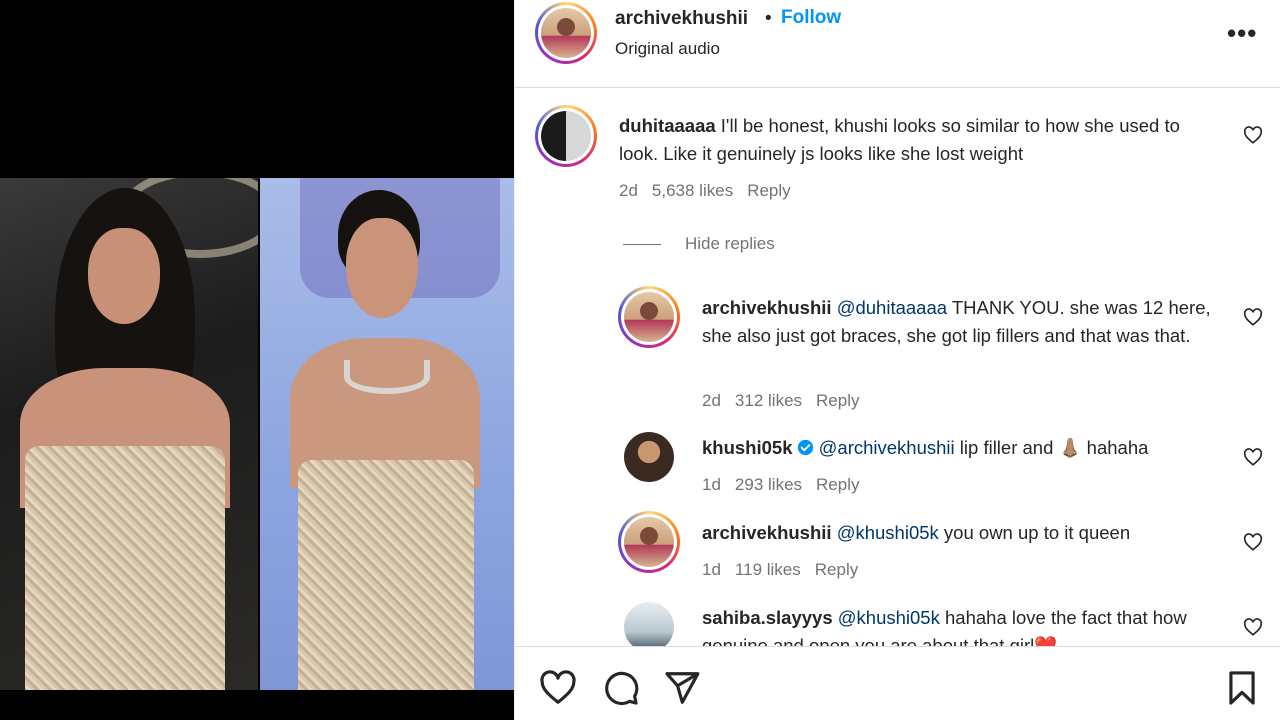 Image resolution: width=1280 pixels, height=720 pixels. What do you see at coordinates (730, 244) in the screenshot?
I see `hide-replies-label: Hide replies` at bounding box center [730, 244].